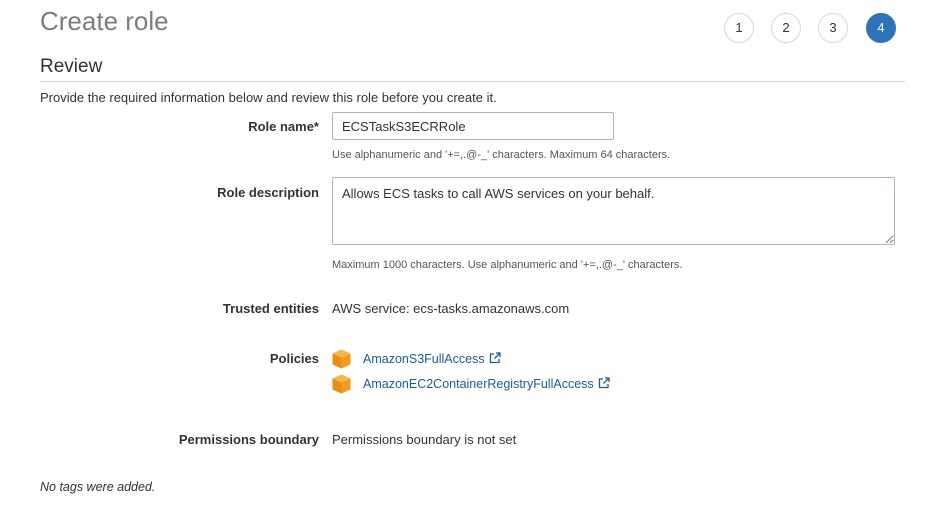  Describe the element at coordinates (424, 359) in the screenshot. I see `policy-name: AmazonS3FullAccess` at that location.